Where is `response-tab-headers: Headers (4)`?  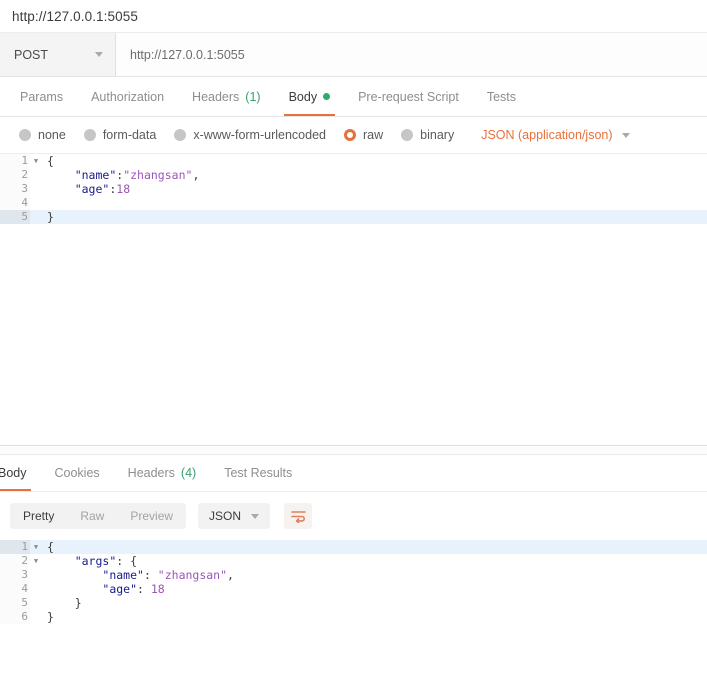
response-tab-headers: Headers (4) is located at coordinates (162, 473).